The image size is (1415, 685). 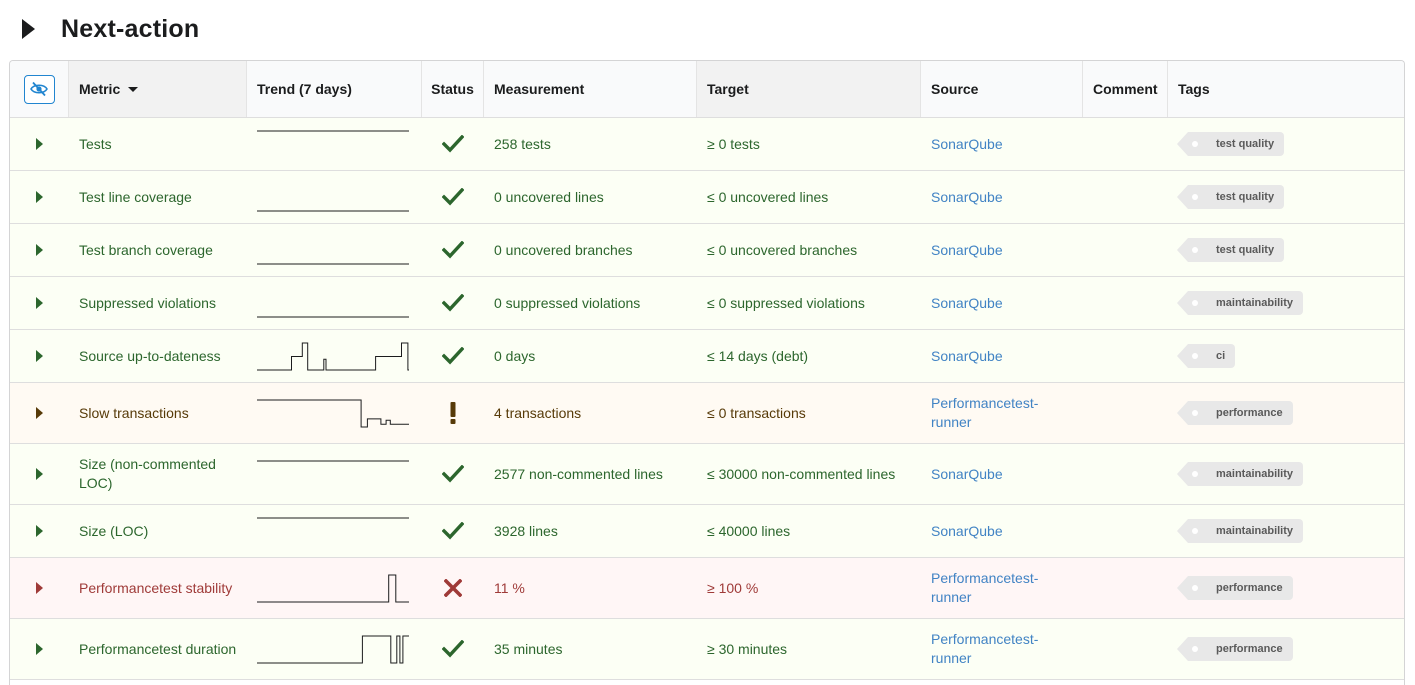 What do you see at coordinates (135, 196) in the screenshot?
I see `metric-name: Test line coverage` at bounding box center [135, 196].